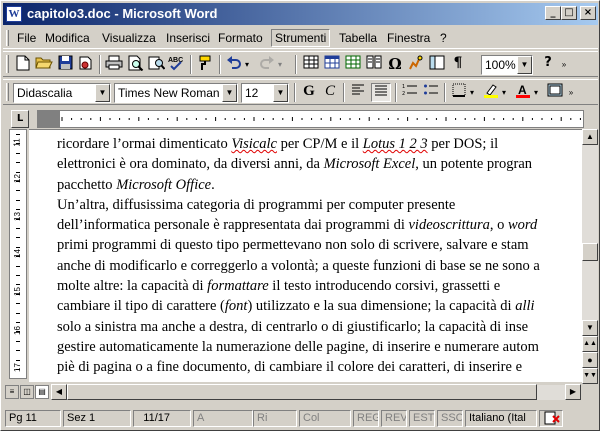 This screenshot has height=431, width=600. What do you see at coordinates (548, 64) in the screenshot?
I see `help-icon: ?` at bounding box center [548, 64].